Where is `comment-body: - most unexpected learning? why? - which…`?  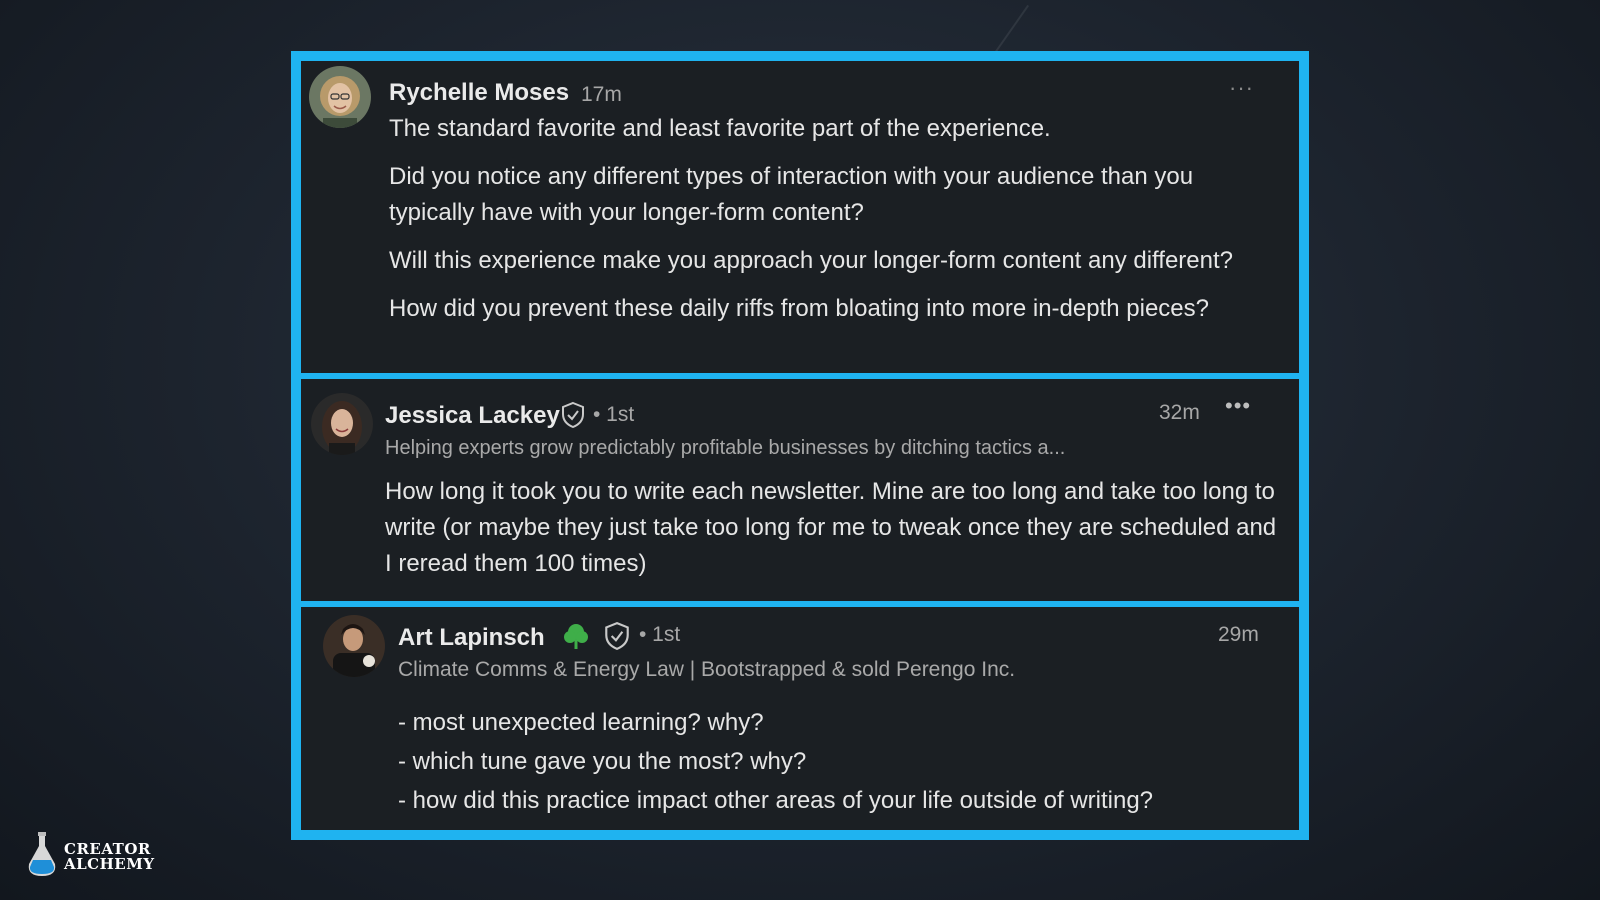 comment-body: - most unexpected learning? why? - which… is located at coordinates (838, 761).